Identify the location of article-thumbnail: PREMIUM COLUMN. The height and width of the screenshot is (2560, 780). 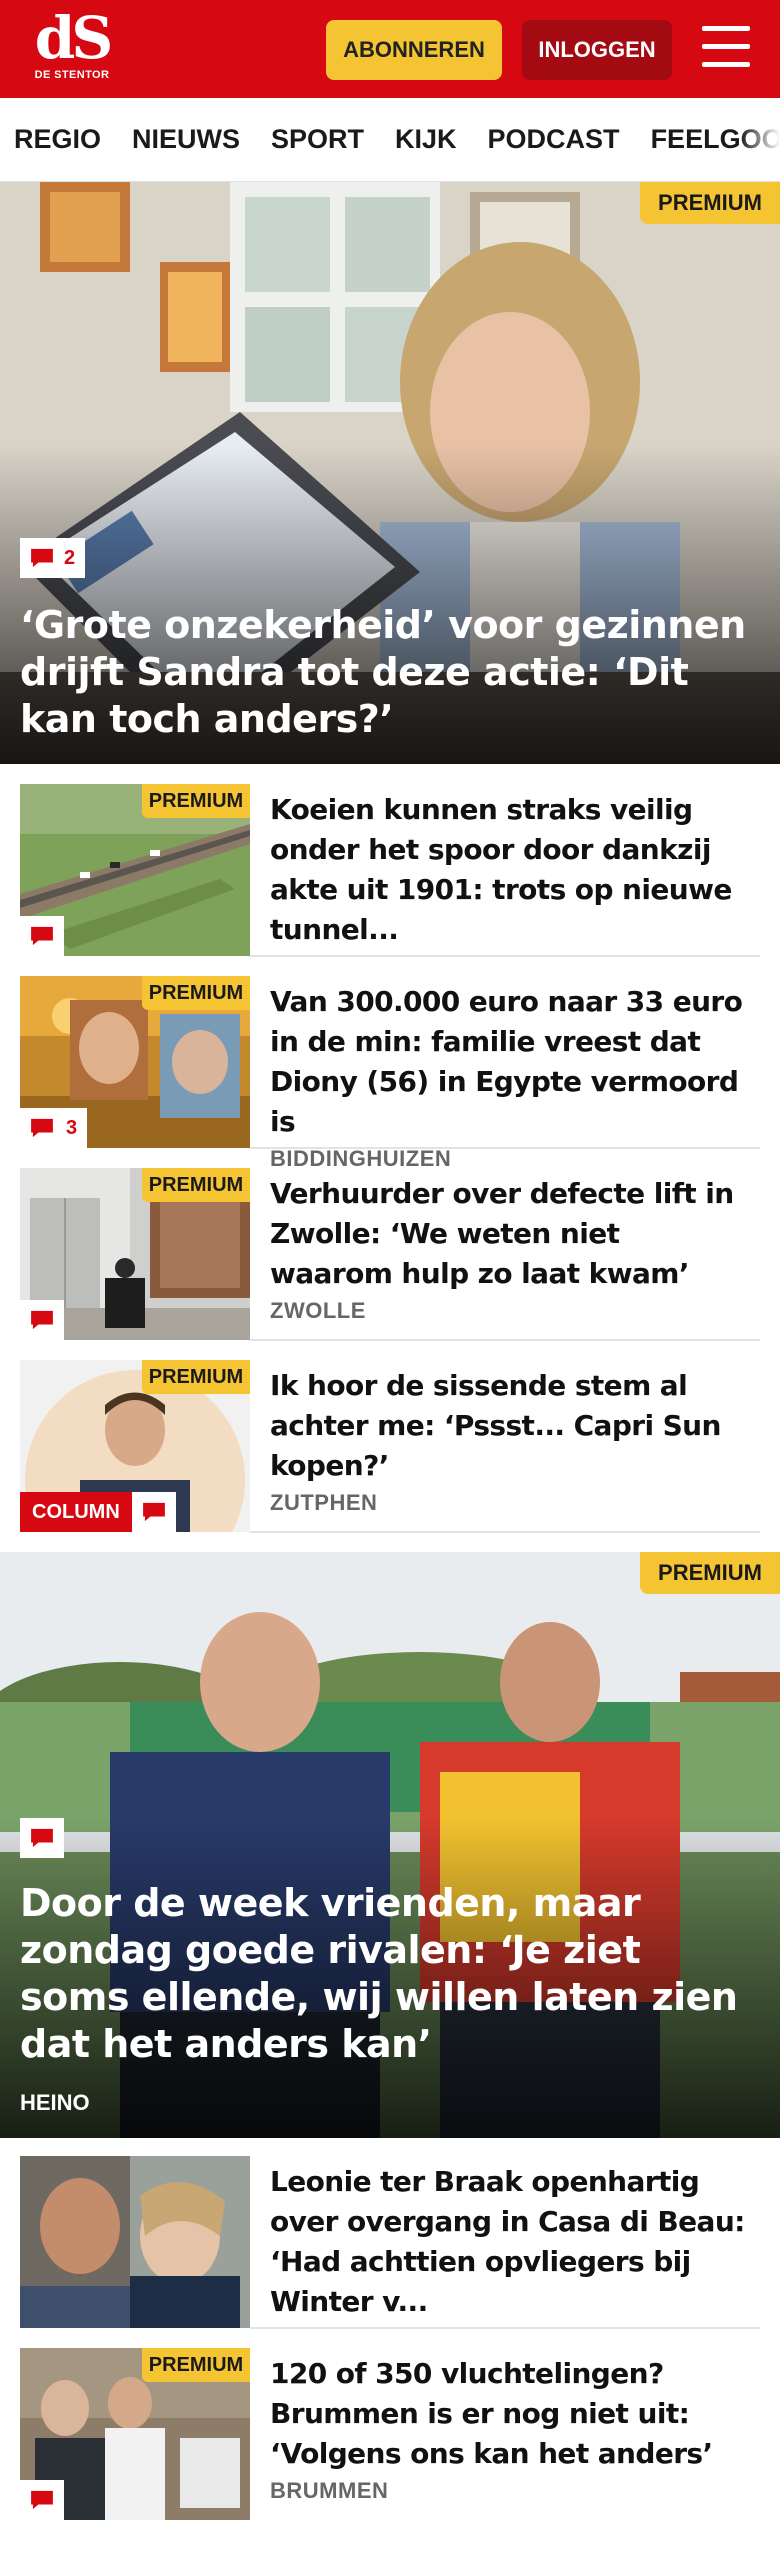
(135, 1446).